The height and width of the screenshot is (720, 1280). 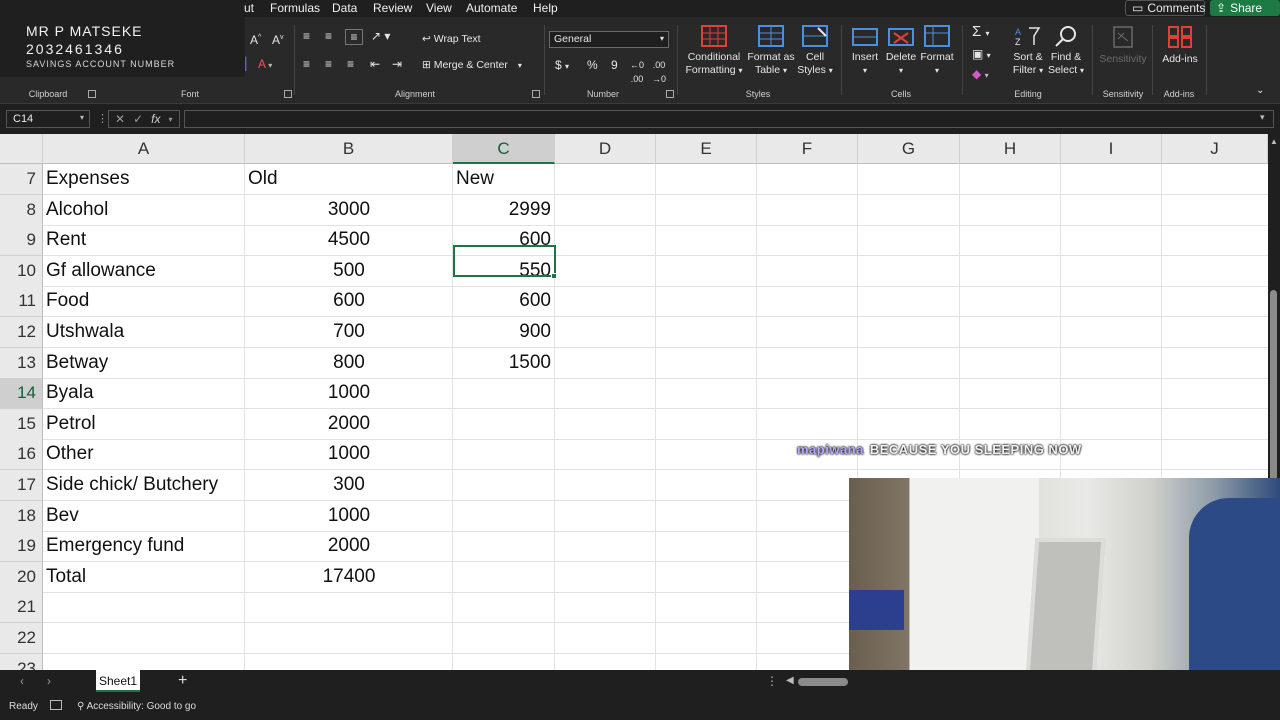 What do you see at coordinates (980, 75) in the screenshot?
I see `clear-icon: ◆ ▾` at bounding box center [980, 75].